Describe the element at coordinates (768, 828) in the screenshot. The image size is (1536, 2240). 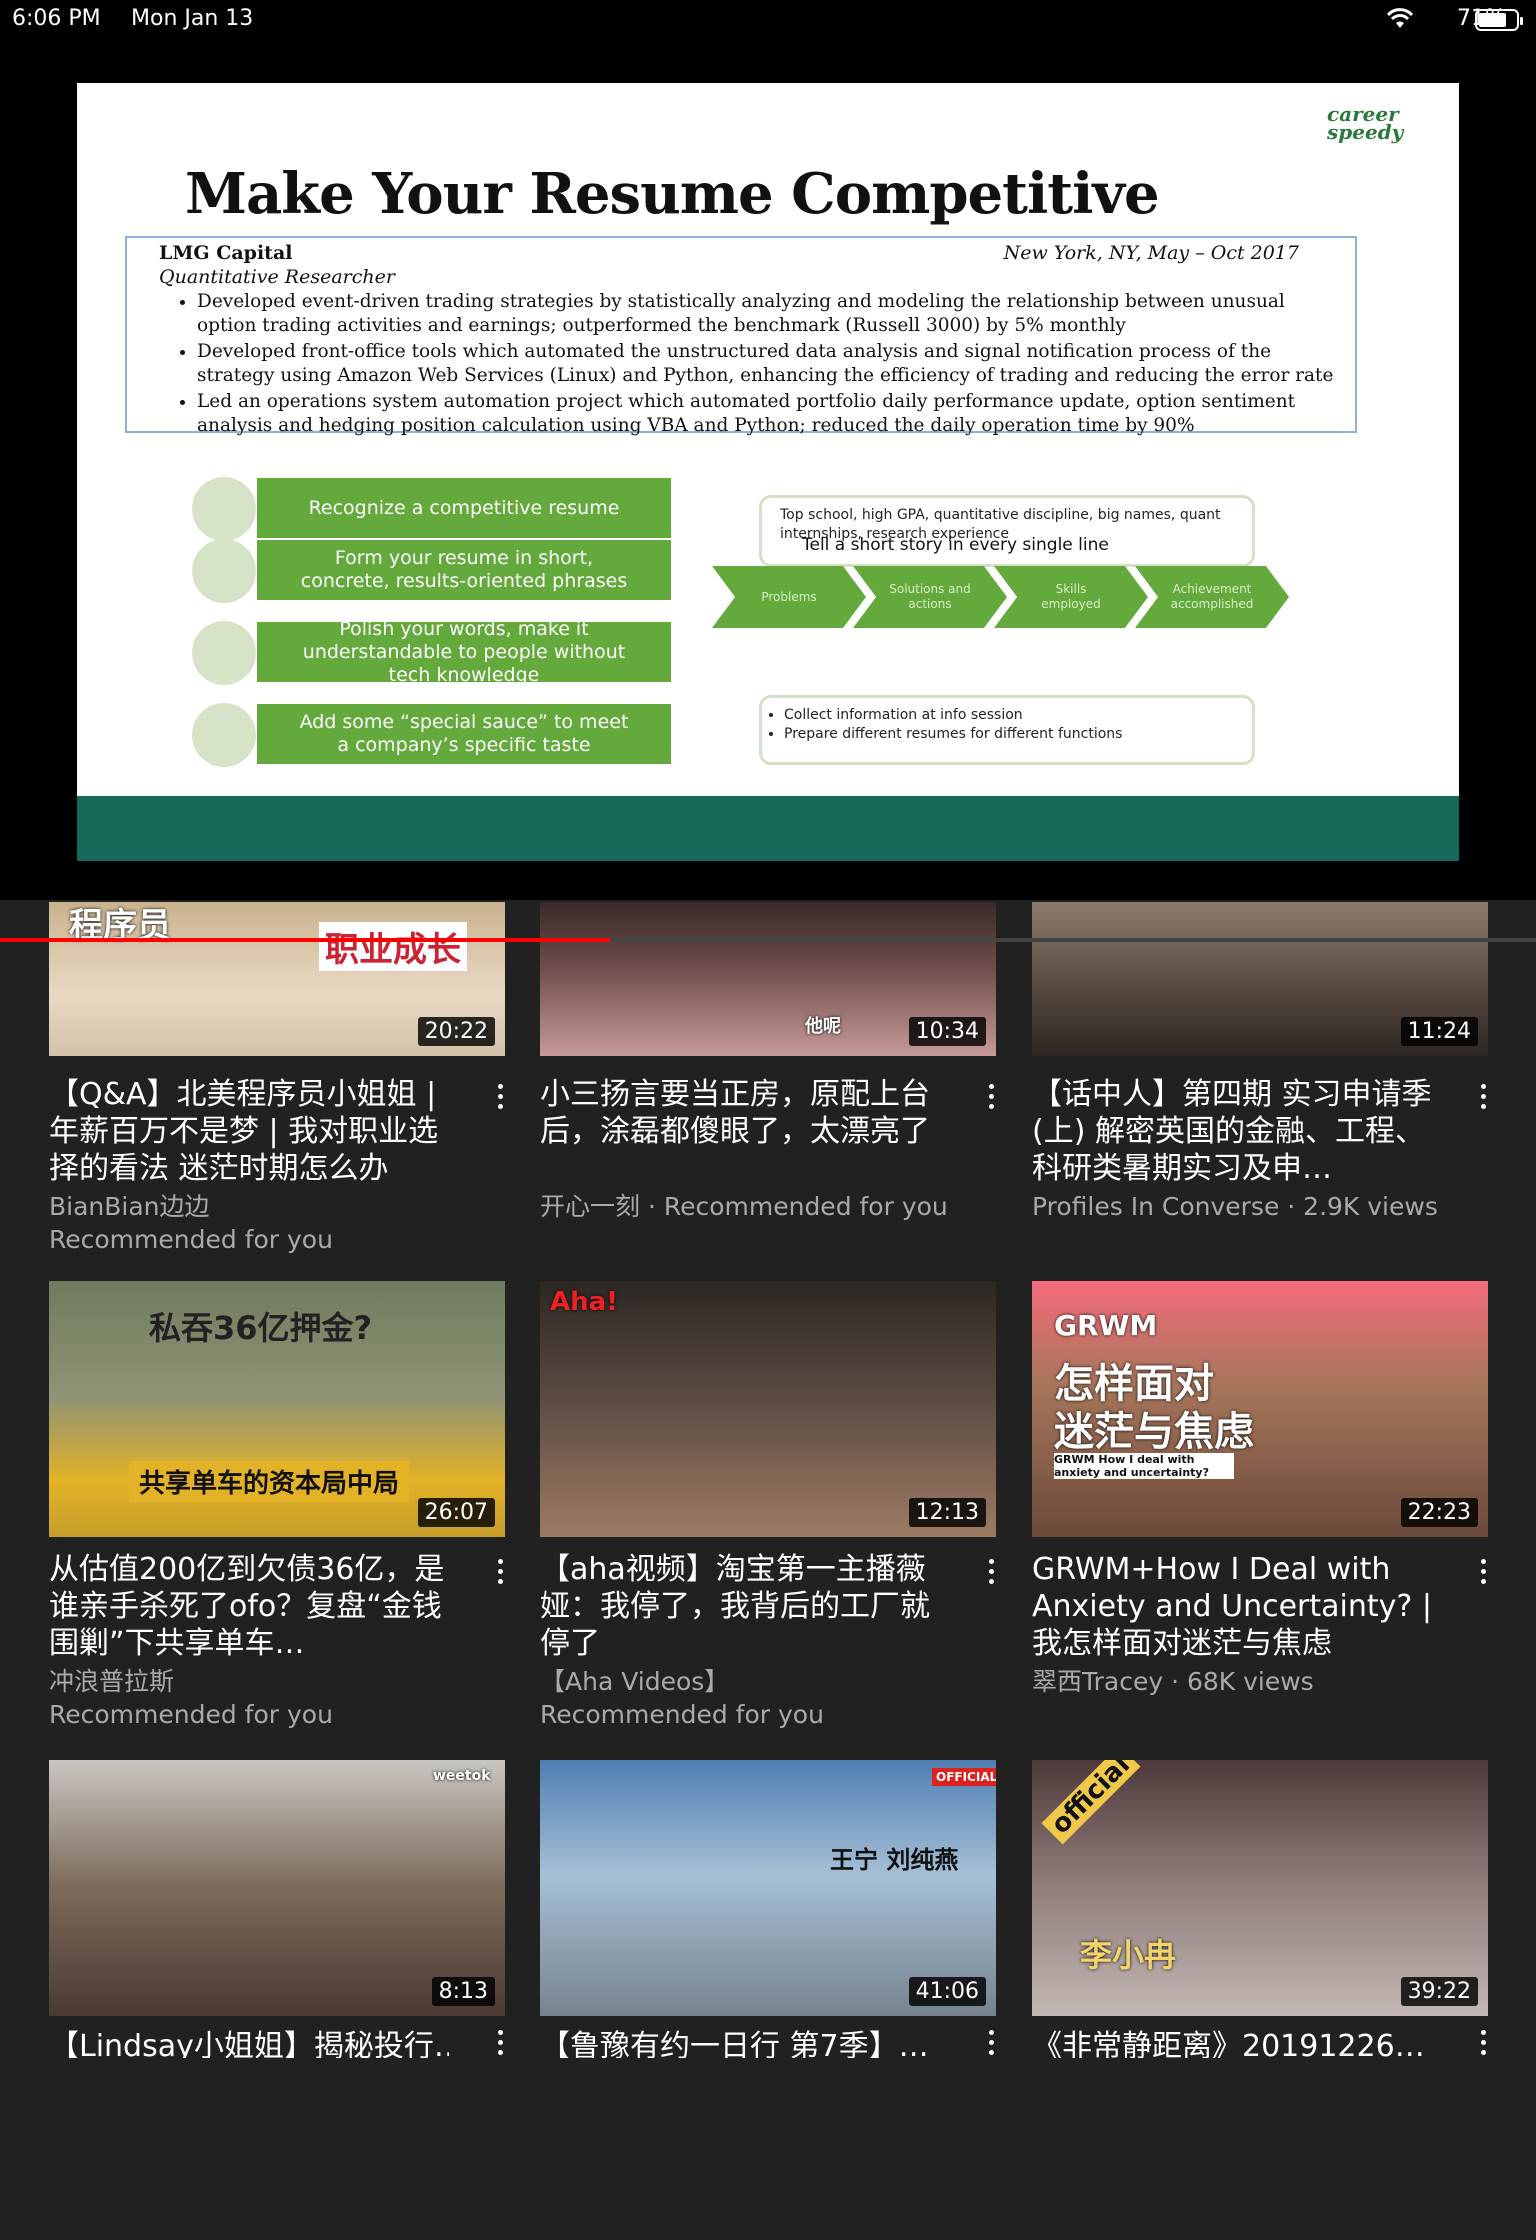
I see `slide-footer-band` at that location.